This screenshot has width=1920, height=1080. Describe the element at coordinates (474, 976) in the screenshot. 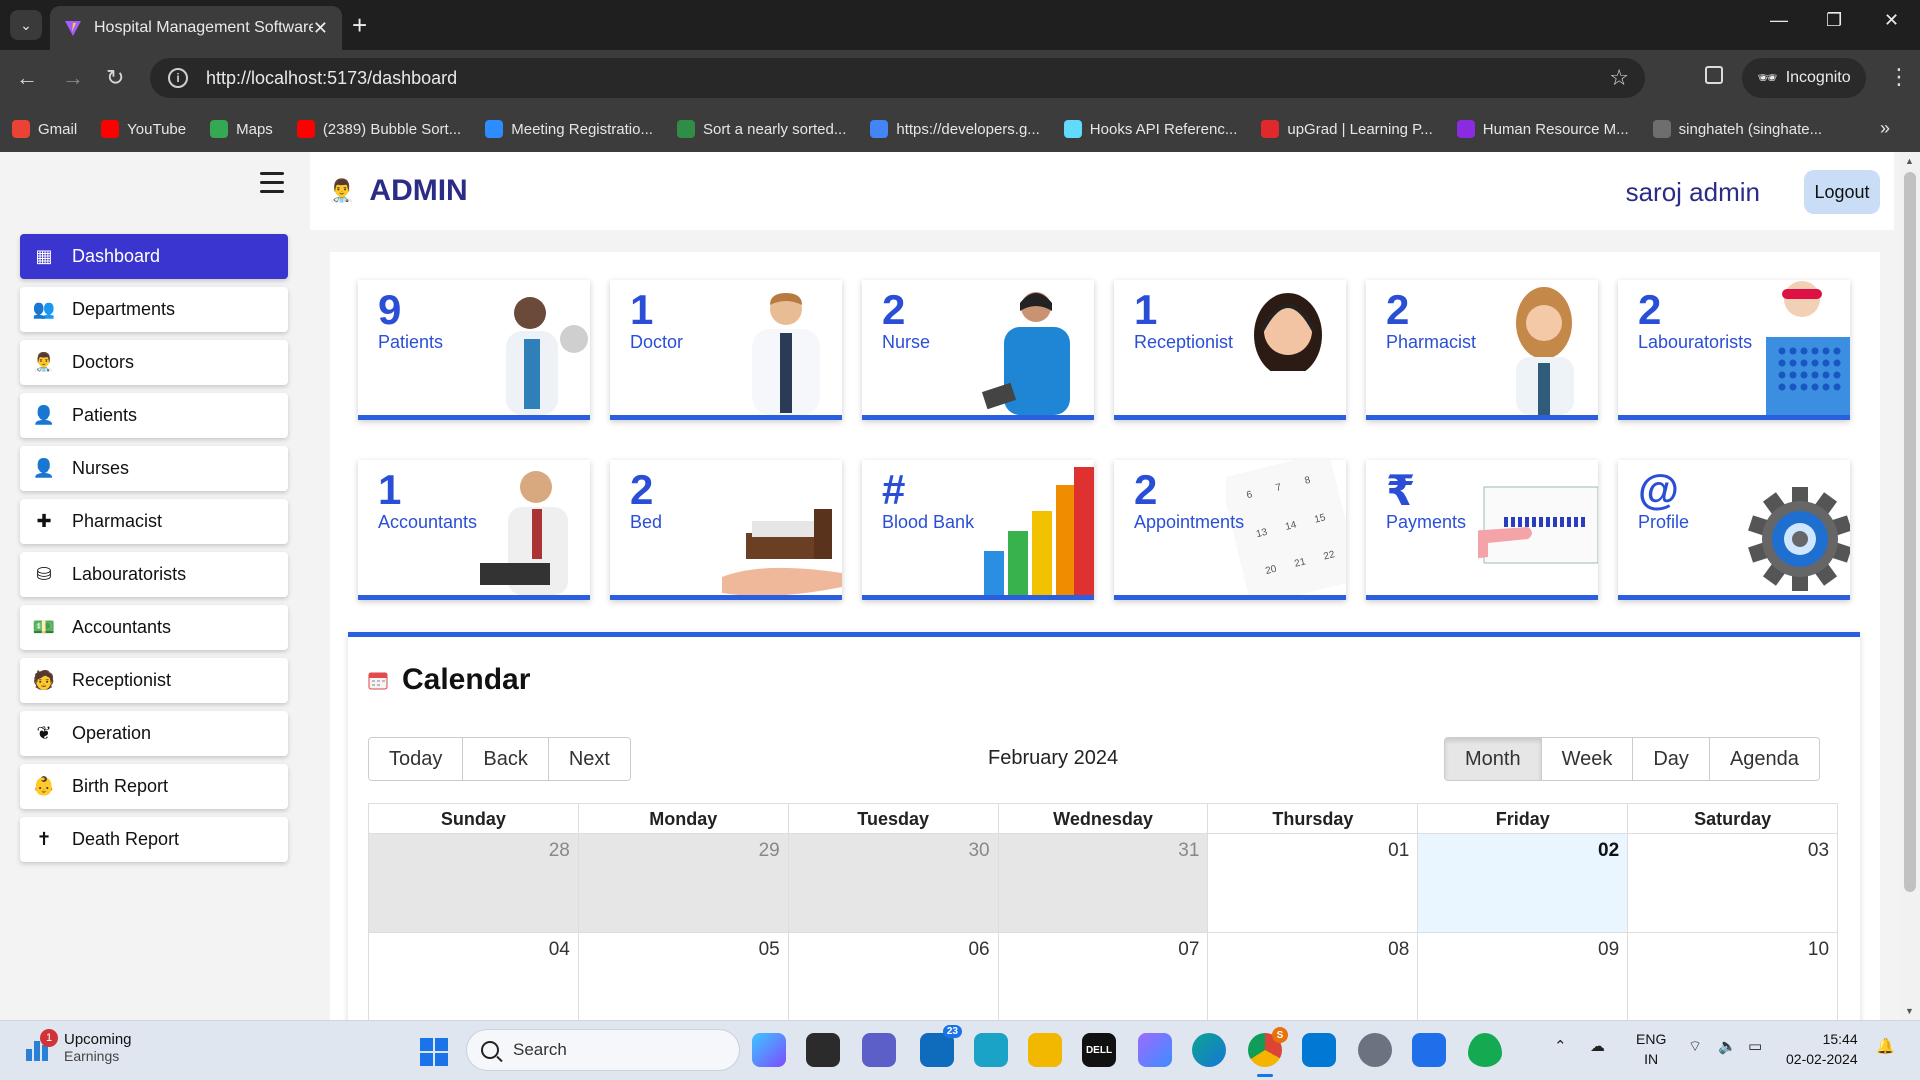

I see `calendar-day-cell: 04` at that location.